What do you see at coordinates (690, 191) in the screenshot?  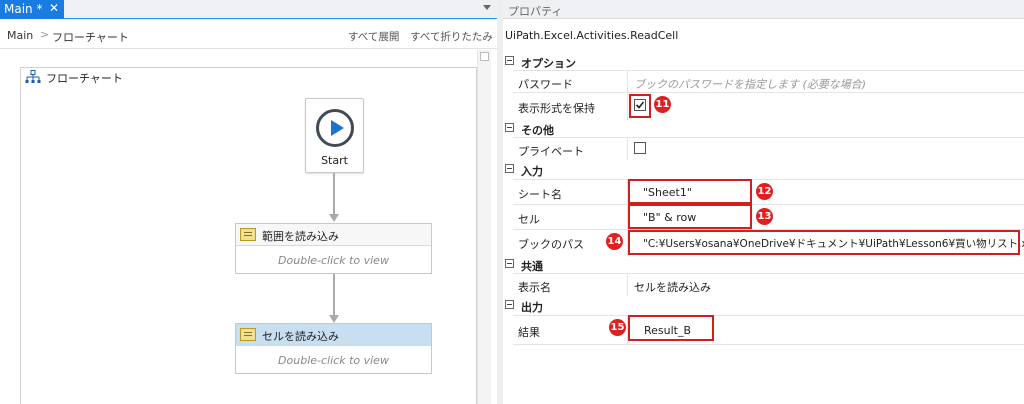 I see `annotation-box-sheet-name` at bounding box center [690, 191].